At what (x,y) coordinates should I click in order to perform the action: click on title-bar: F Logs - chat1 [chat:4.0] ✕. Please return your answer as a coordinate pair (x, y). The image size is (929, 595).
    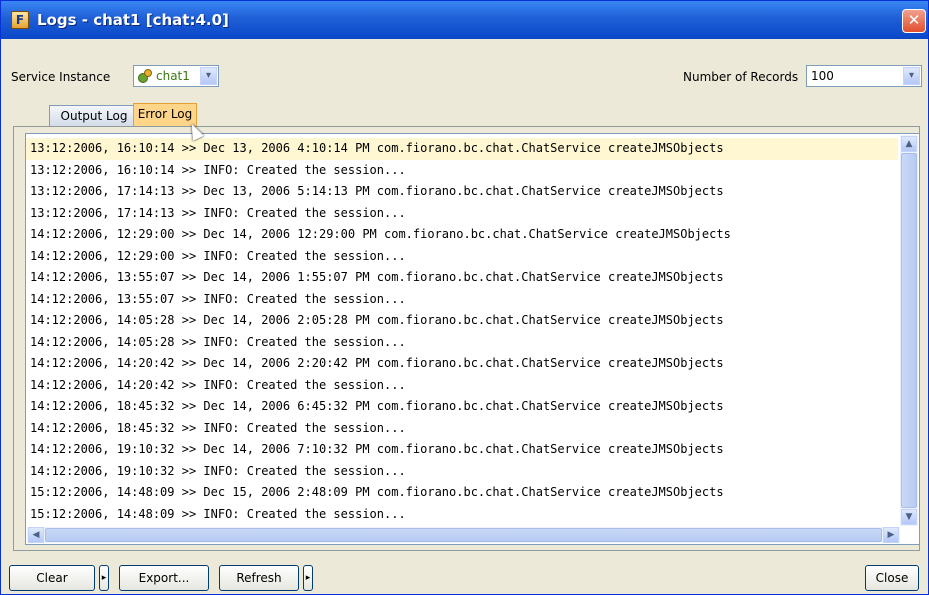
    Looking at the image, I should click on (464, 20).